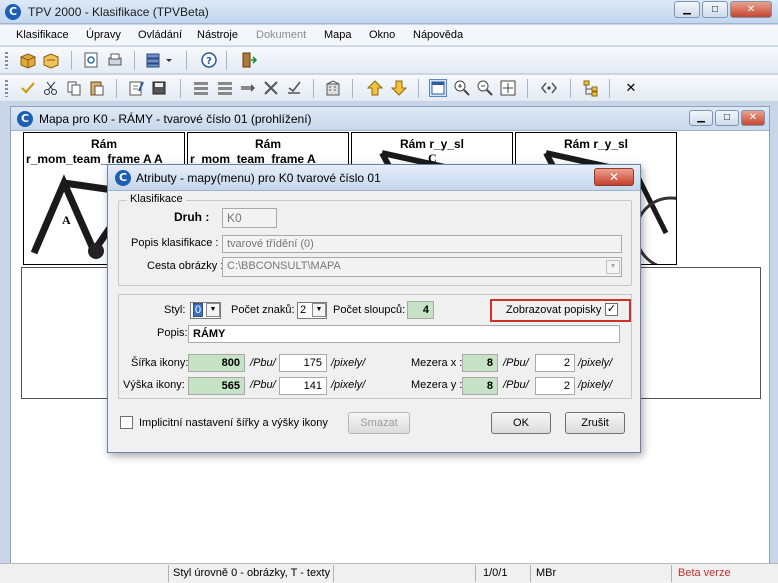 The image size is (778, 583). Describe the element at coordinates (248, 88) in the screenshot. I see `tree-c-icon` at that location.